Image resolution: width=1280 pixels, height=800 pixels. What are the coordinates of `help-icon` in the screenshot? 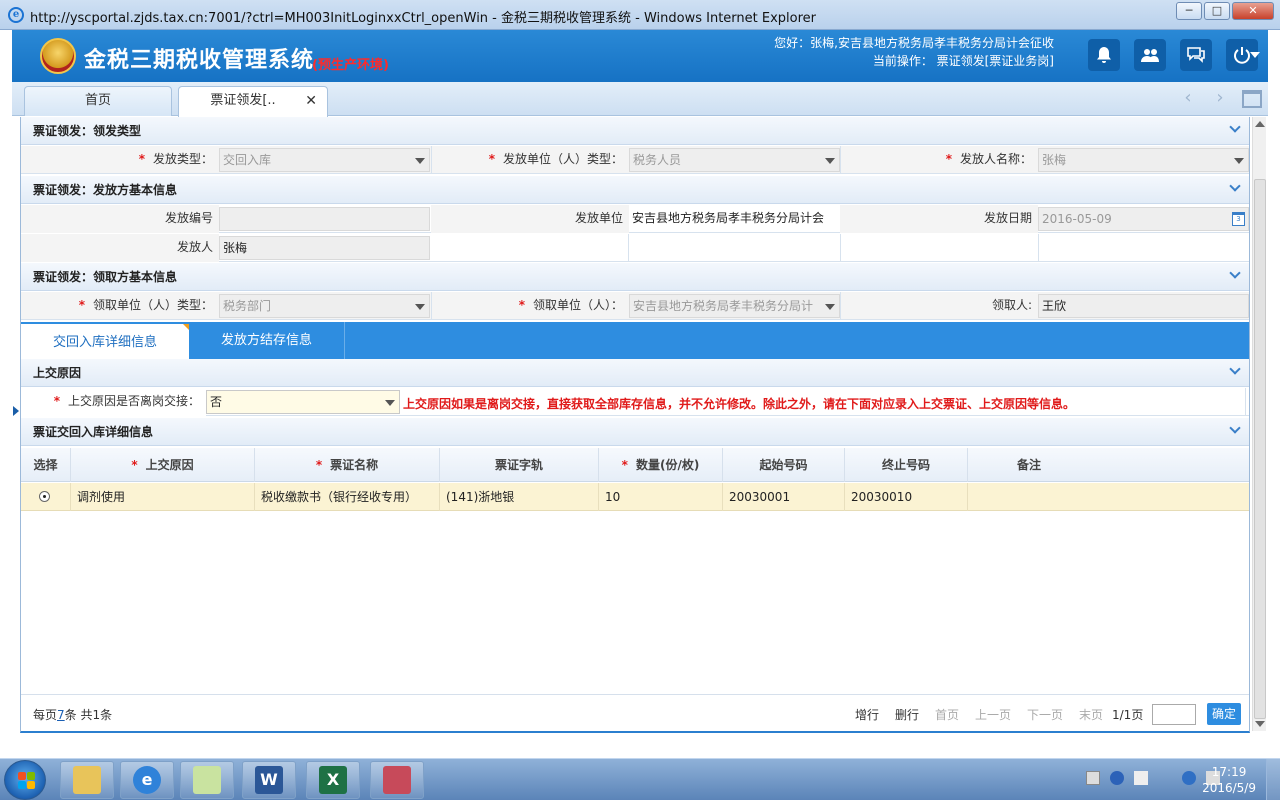 It's located at (1117, 778).